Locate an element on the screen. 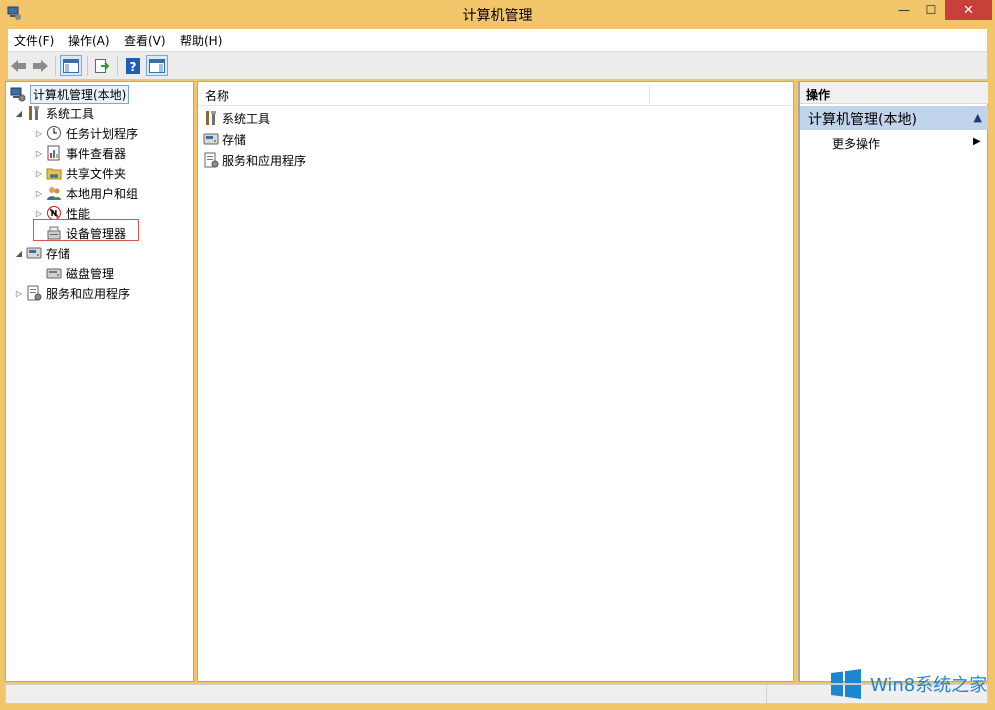  watermark: Win8系统之家 is located at coordinates (908, 684).